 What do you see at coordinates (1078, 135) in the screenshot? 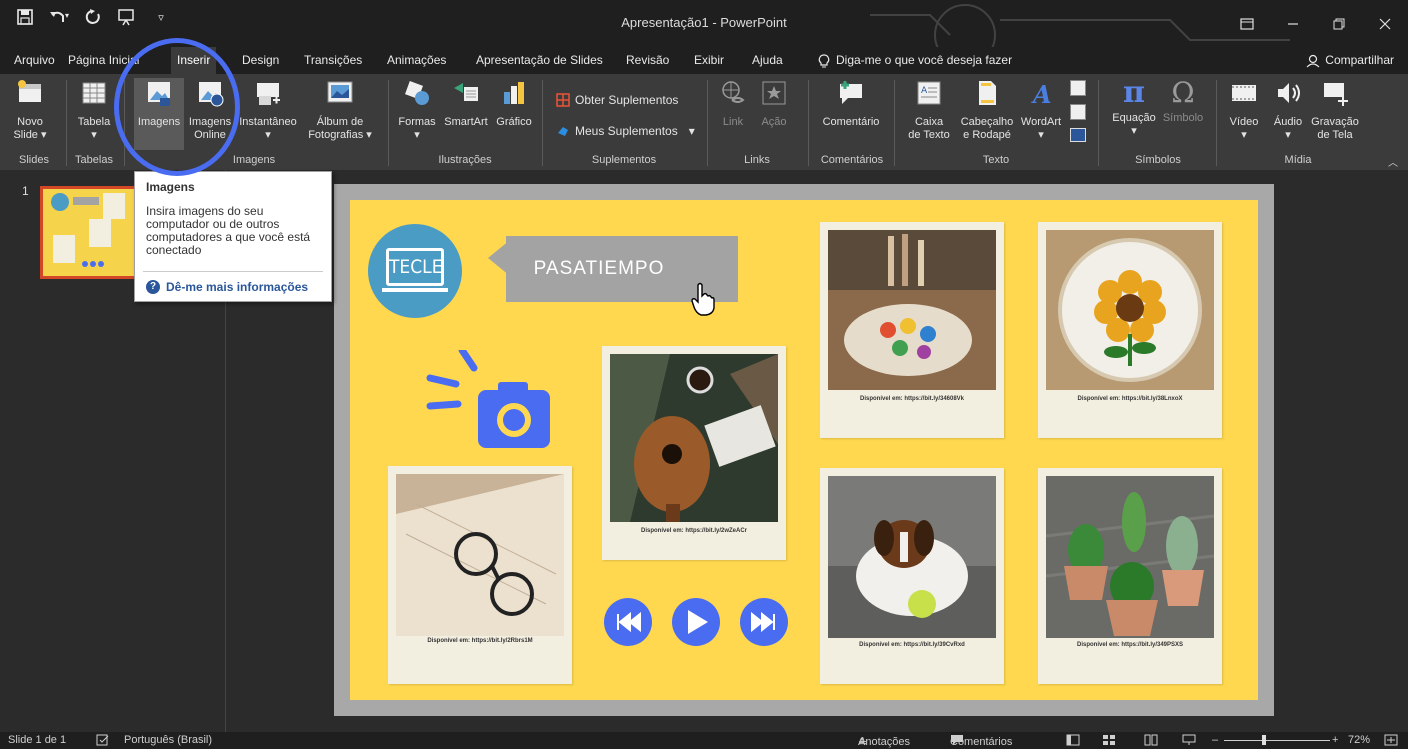
I see `object-icon` at bounding box center [1078, 135].